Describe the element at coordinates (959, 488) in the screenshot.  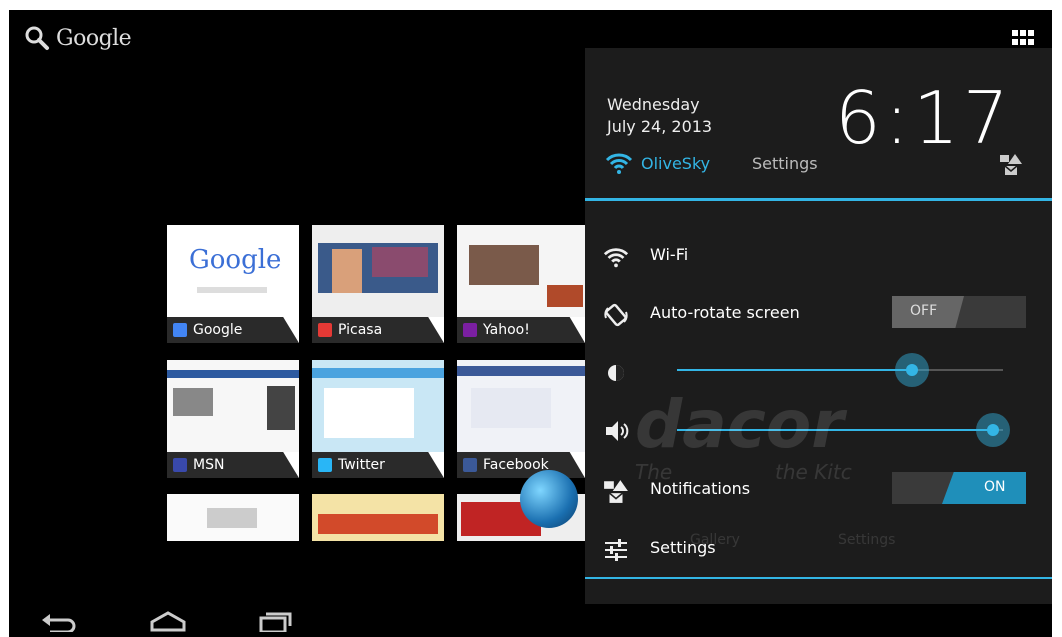
I see `notifications-toggle: ON` at that location.